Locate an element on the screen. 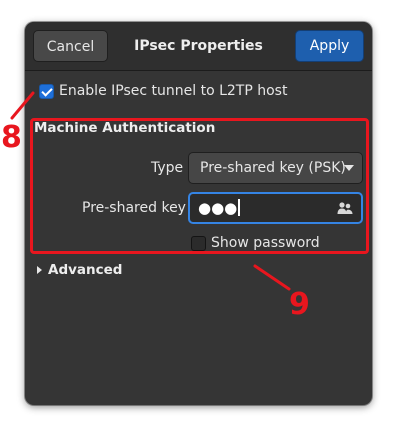 This screenshot has height=432, width=397. dialog-header: Cancel IPsec Properties Apply is located at coordinates (198, 46).